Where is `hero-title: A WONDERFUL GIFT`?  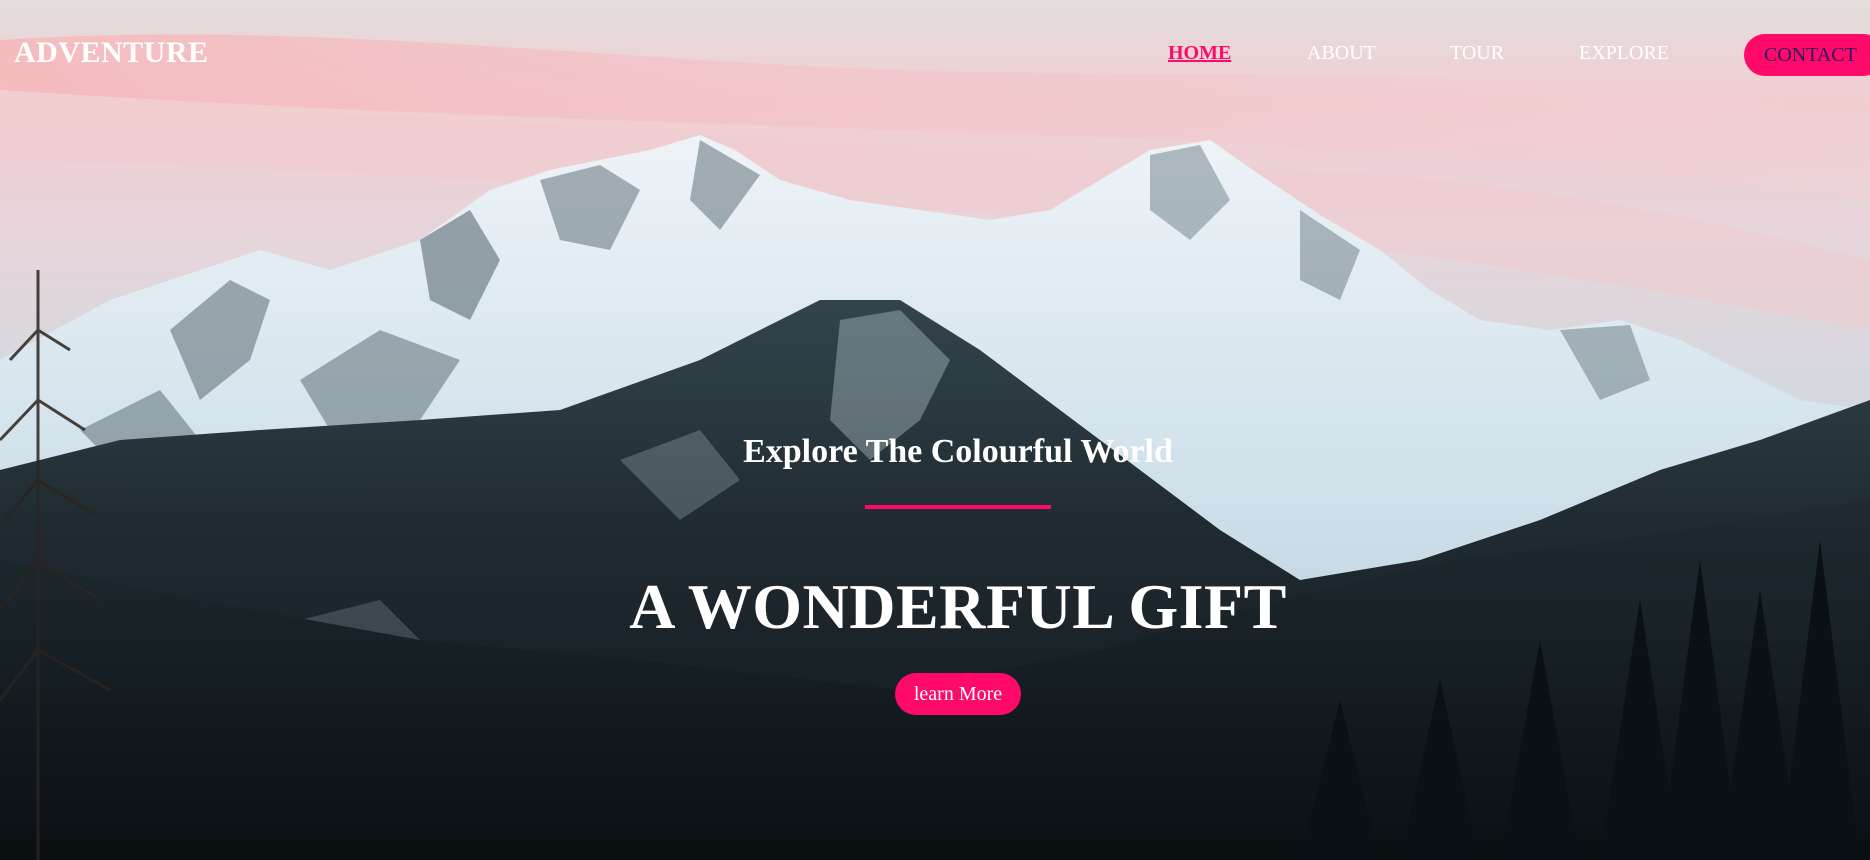 hero-title: A WONDERFUL GIFT is located at coordinates (958, 606).